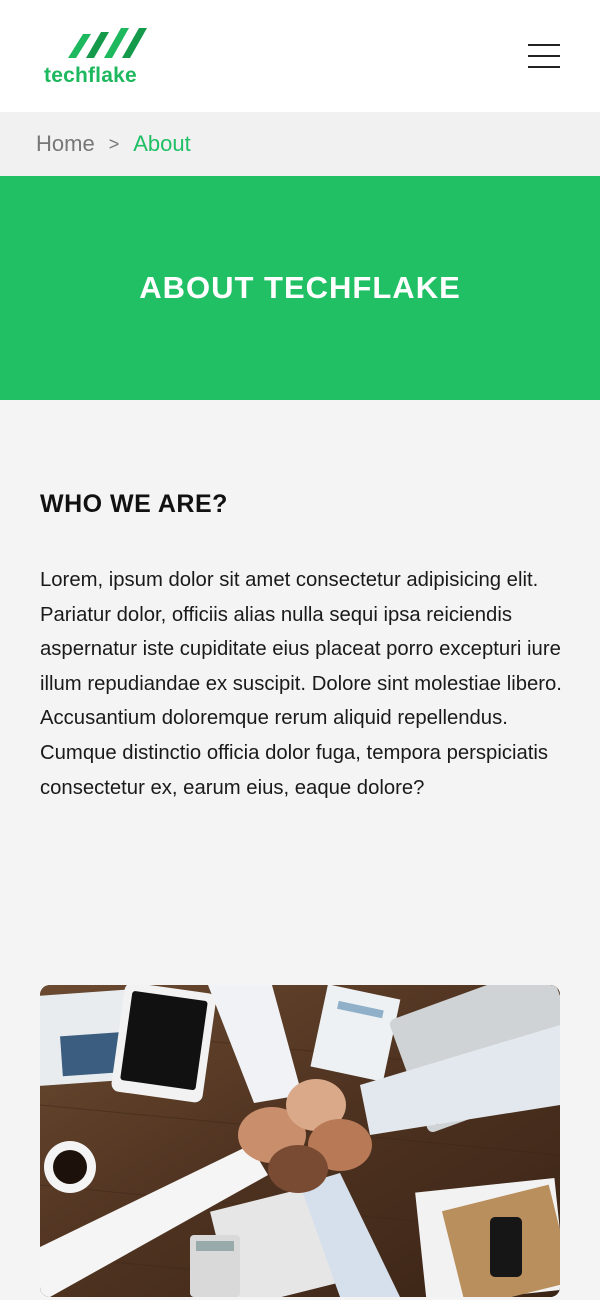 The width and height of the screenshot is (600, 1300). I want to click on logo-mark-icon, so click(107, 43).